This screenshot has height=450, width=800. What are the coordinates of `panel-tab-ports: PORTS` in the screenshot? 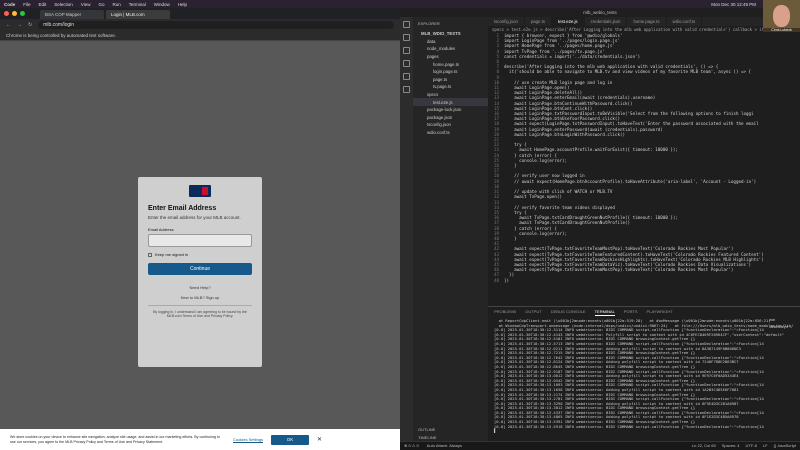 It's located at (631, 311).